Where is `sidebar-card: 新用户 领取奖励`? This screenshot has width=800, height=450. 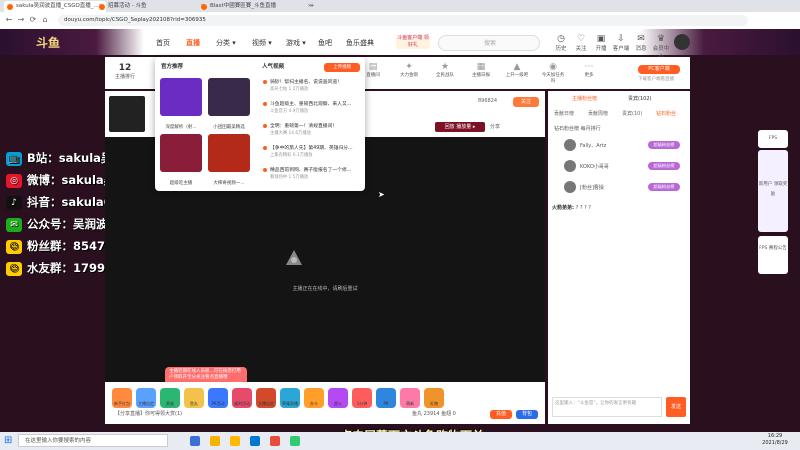 sidebar-card: 新用户 领取奖励 is located at coordinates (773, 191).